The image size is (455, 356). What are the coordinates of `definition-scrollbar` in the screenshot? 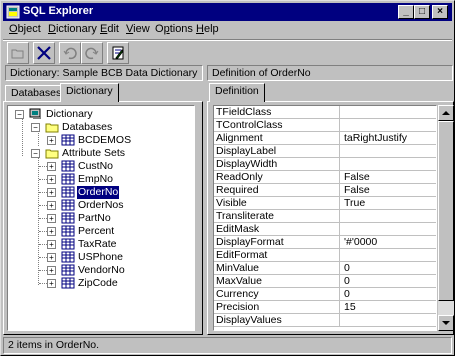 It's located at (446, 218).